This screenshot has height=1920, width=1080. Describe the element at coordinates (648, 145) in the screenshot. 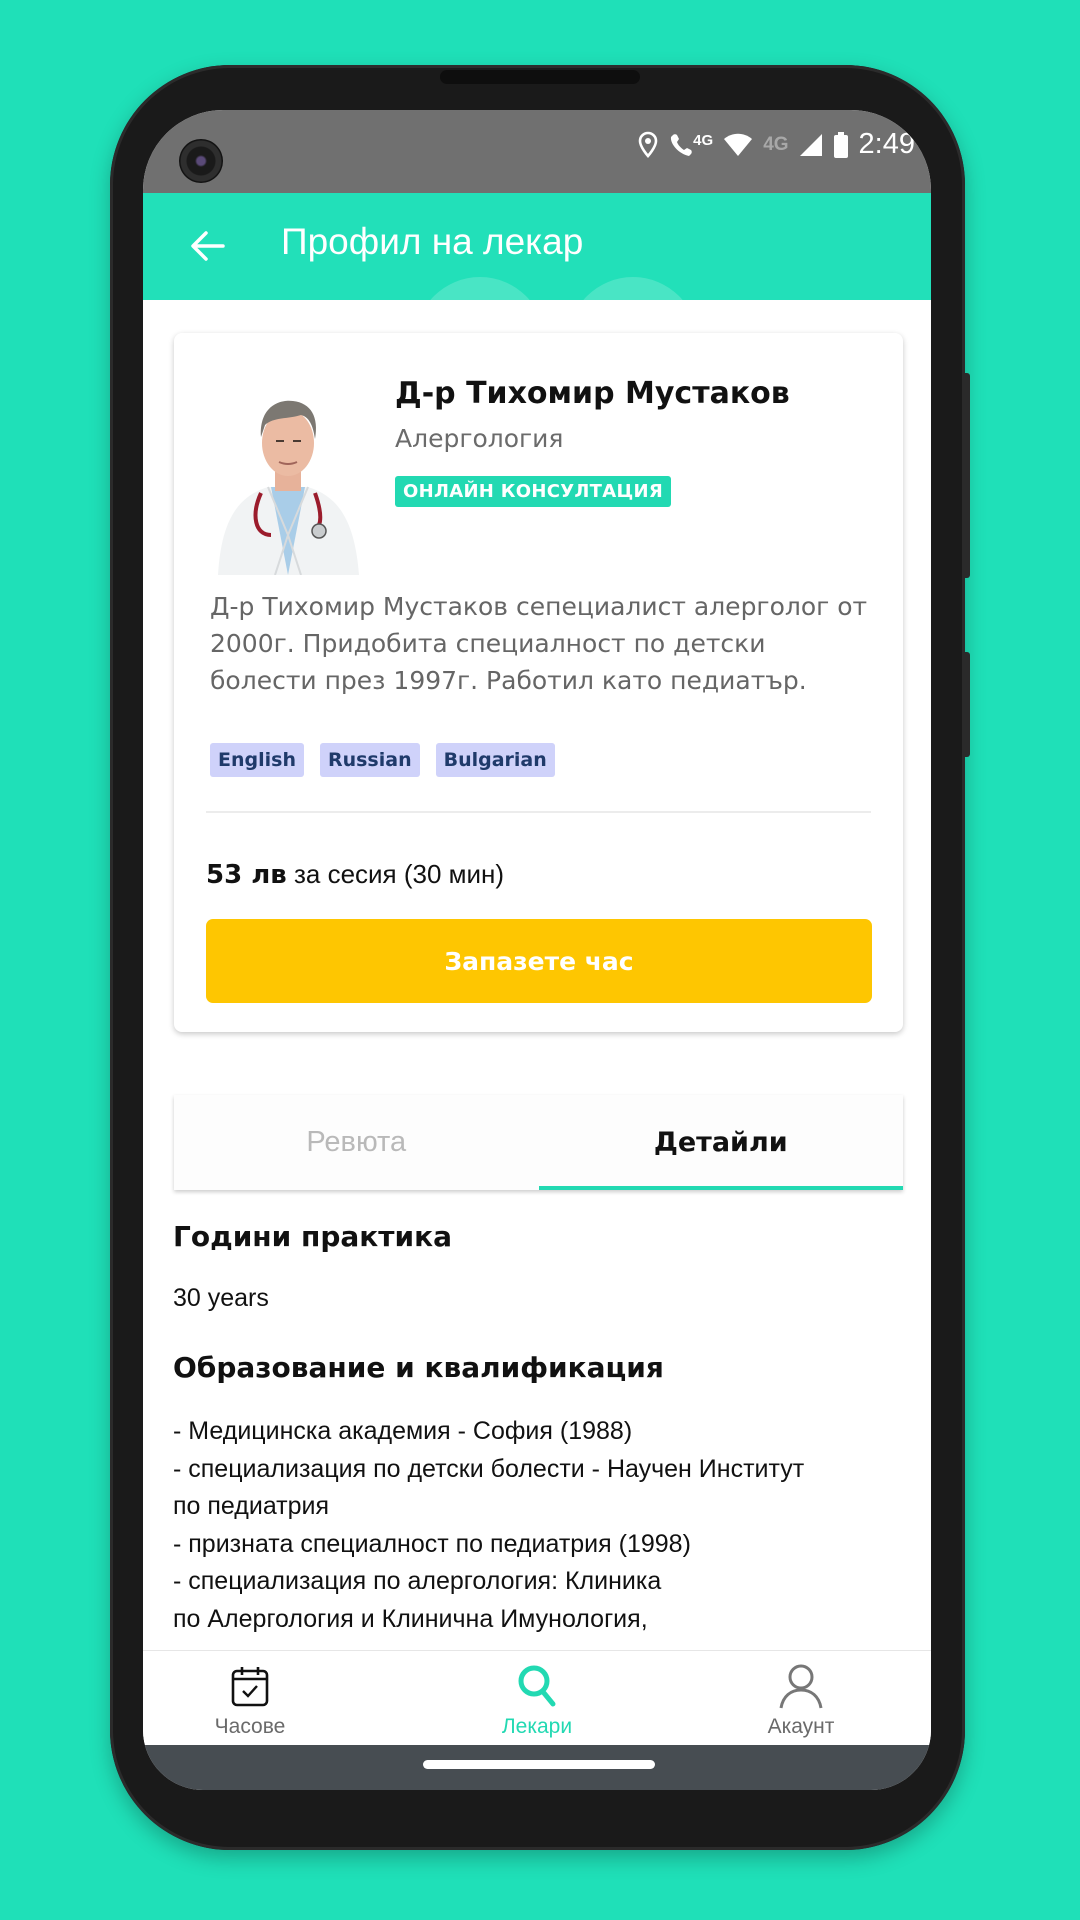

I see `location-icon` at that location.